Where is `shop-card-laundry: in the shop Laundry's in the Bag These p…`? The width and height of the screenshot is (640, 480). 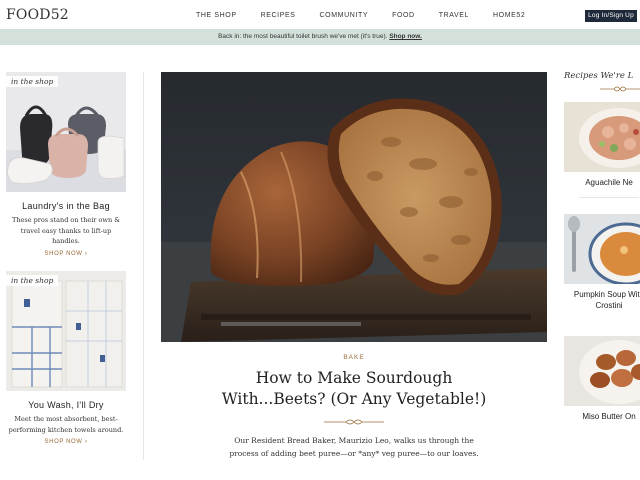 shop-card-laundry: in the shop Laundry's in the Bag These p… is located at coordinates (66, 164).